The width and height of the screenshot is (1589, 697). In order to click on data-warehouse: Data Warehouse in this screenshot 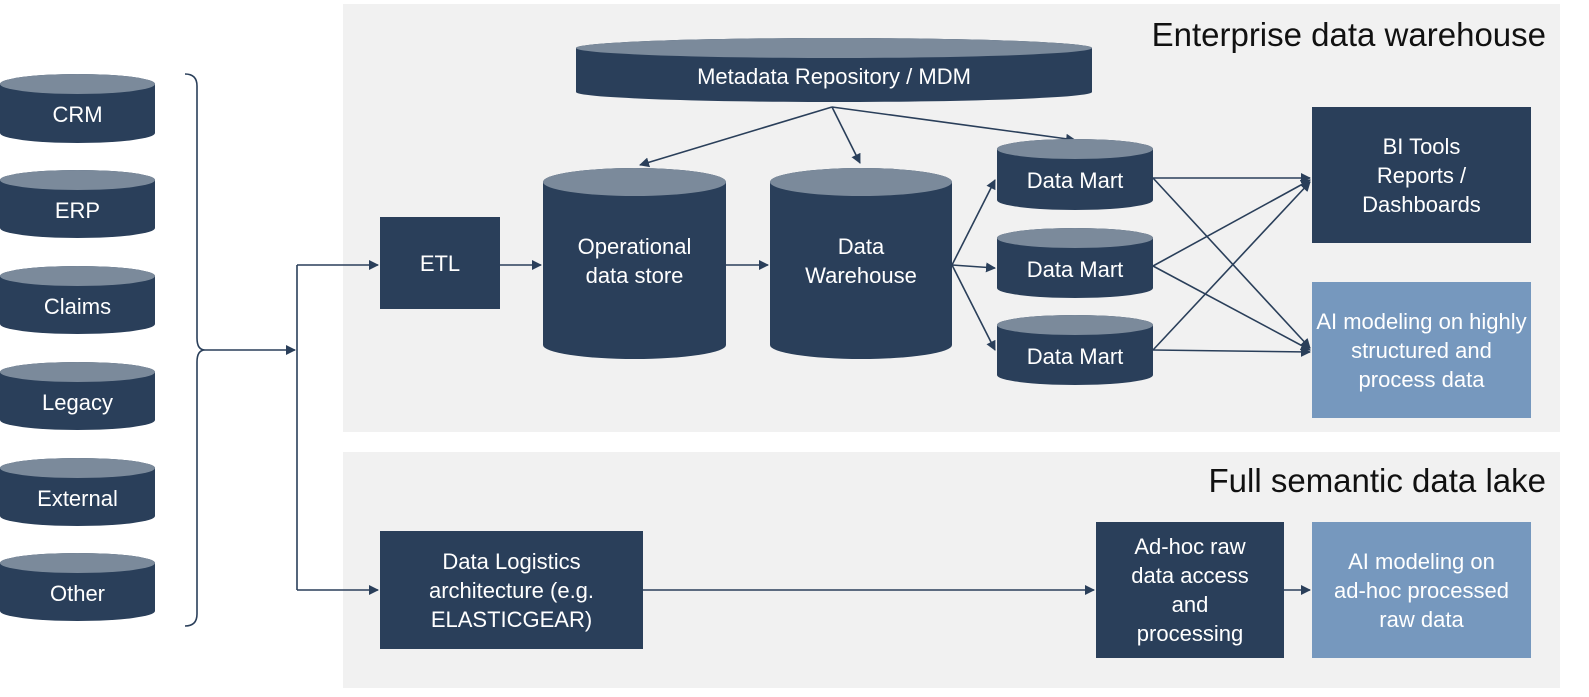, I will do `click(861, 263)`.